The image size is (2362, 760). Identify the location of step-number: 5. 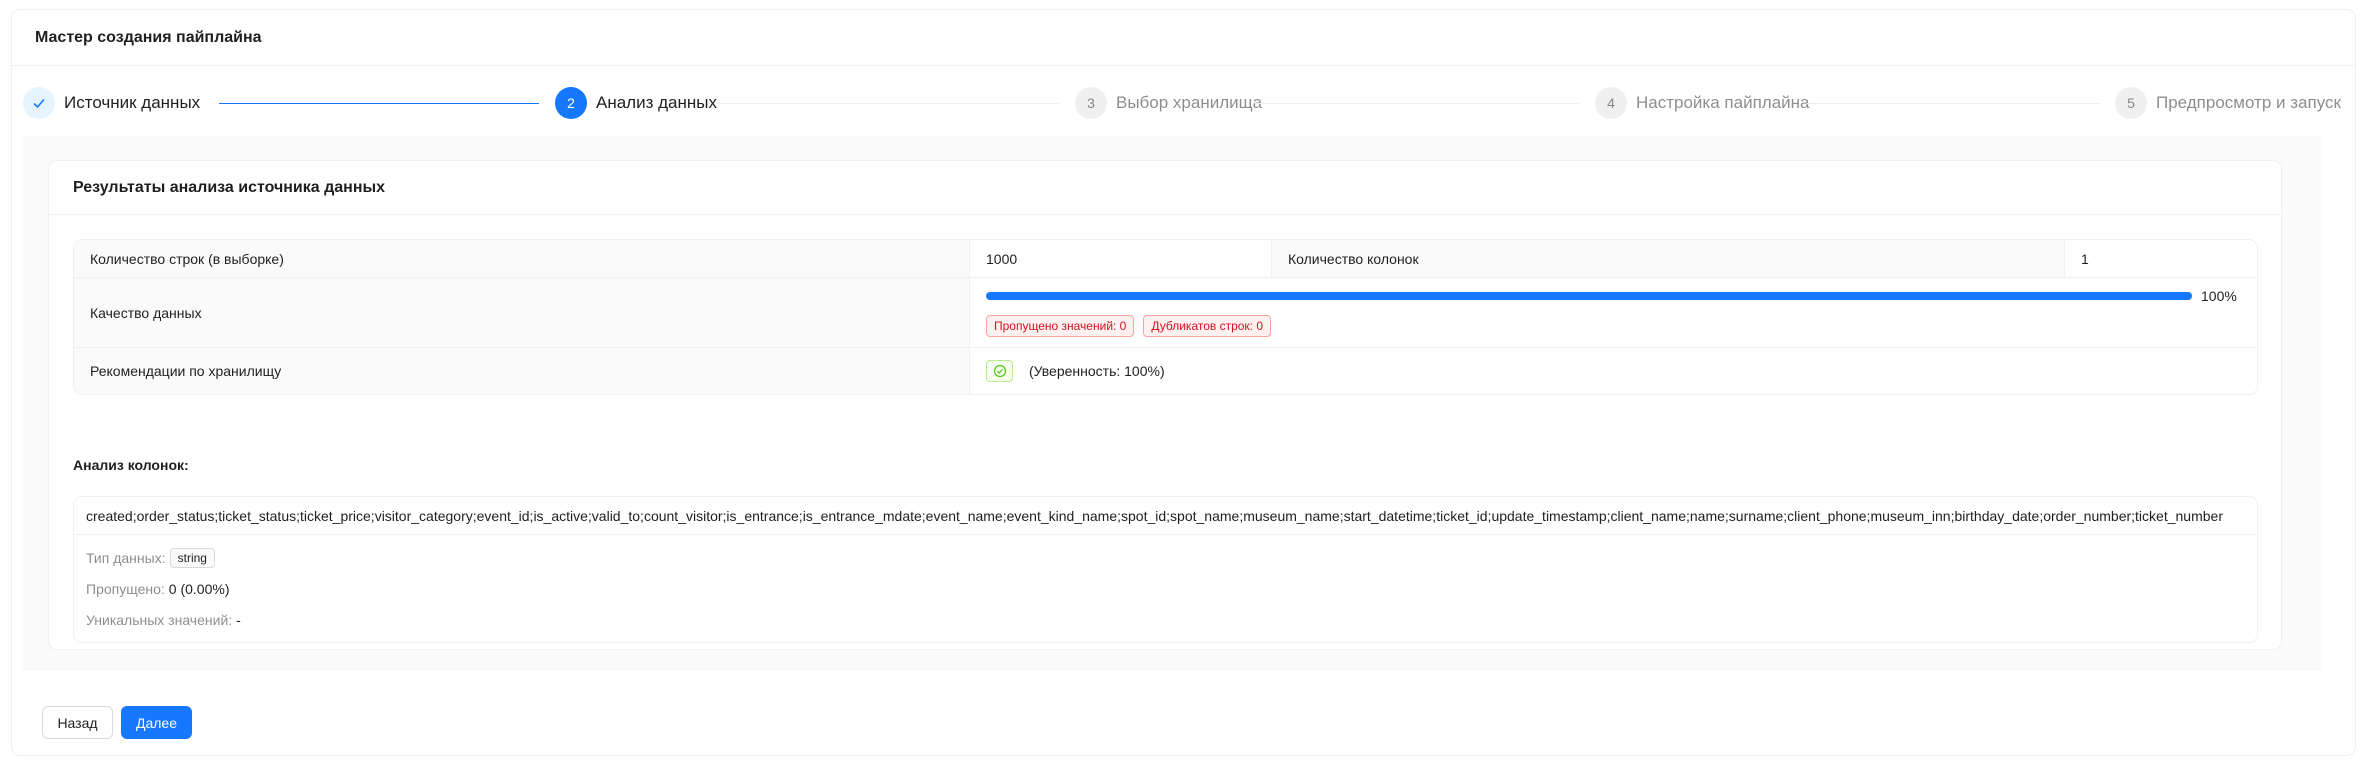
(2131, 103).